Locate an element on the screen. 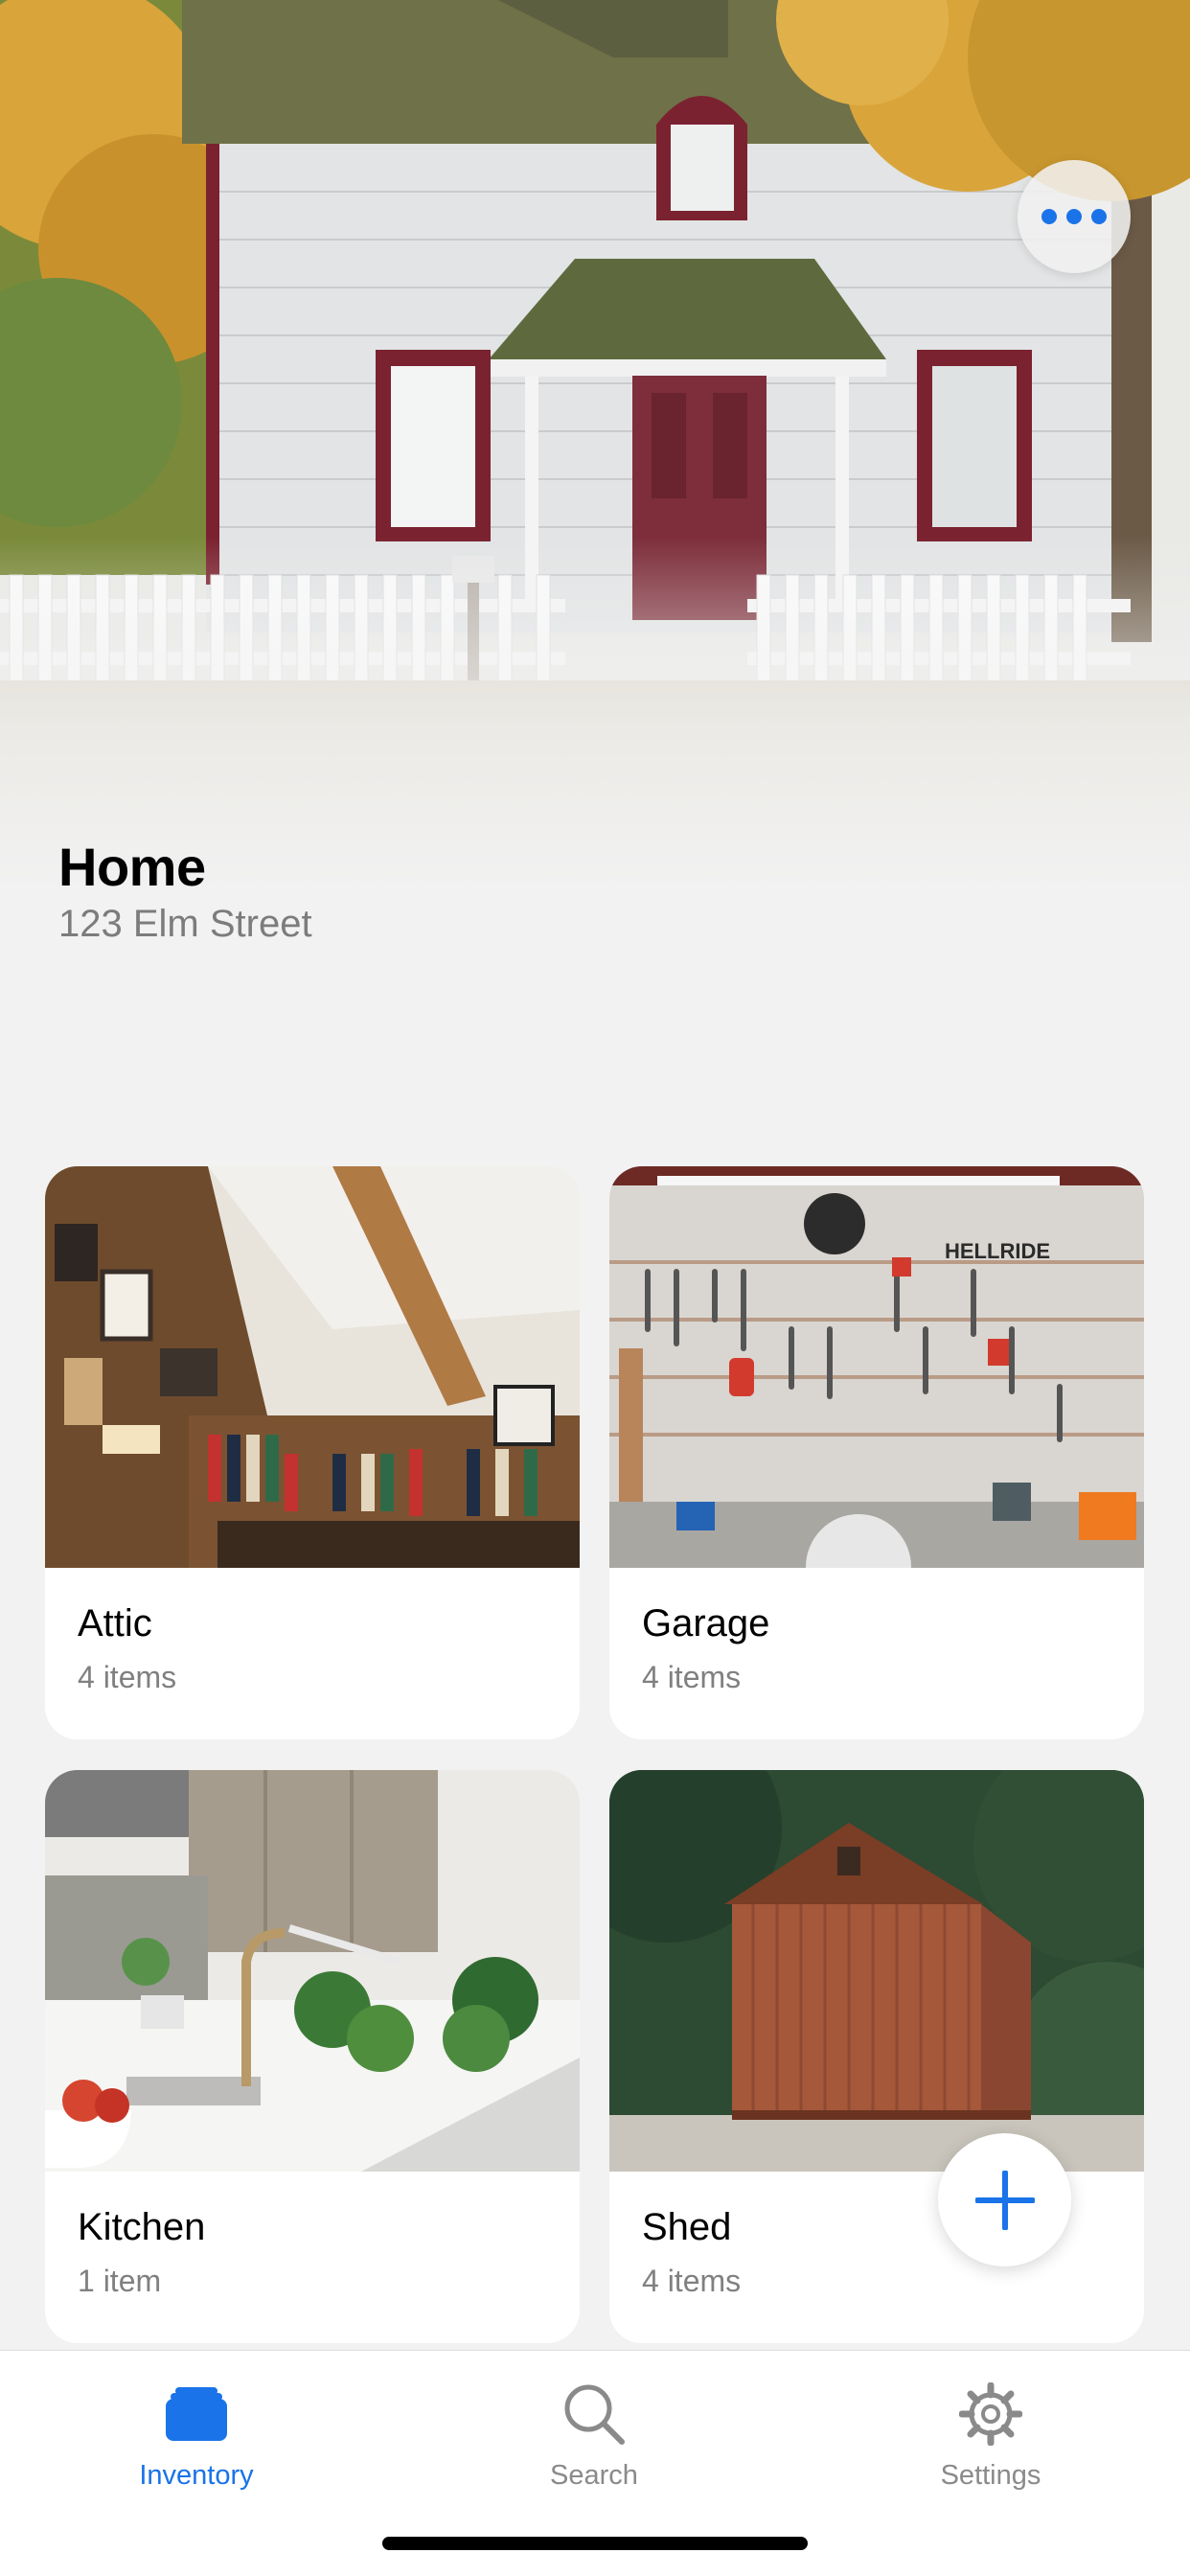 This screenshot has height=2576, width=1190. more-options-button is located at coordinates (1074, 216).